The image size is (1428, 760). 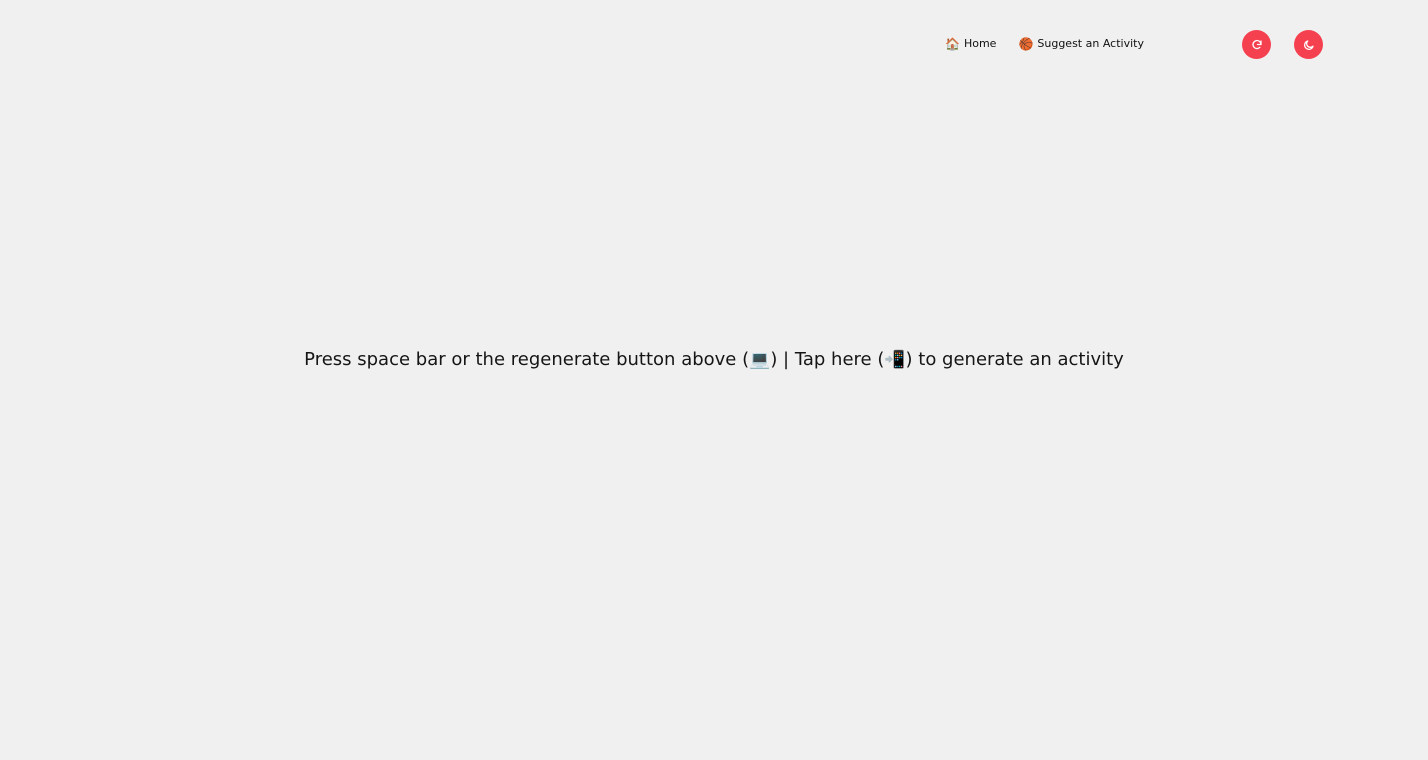 I want to click on refresh-icon, so click(x=1257, y=45).